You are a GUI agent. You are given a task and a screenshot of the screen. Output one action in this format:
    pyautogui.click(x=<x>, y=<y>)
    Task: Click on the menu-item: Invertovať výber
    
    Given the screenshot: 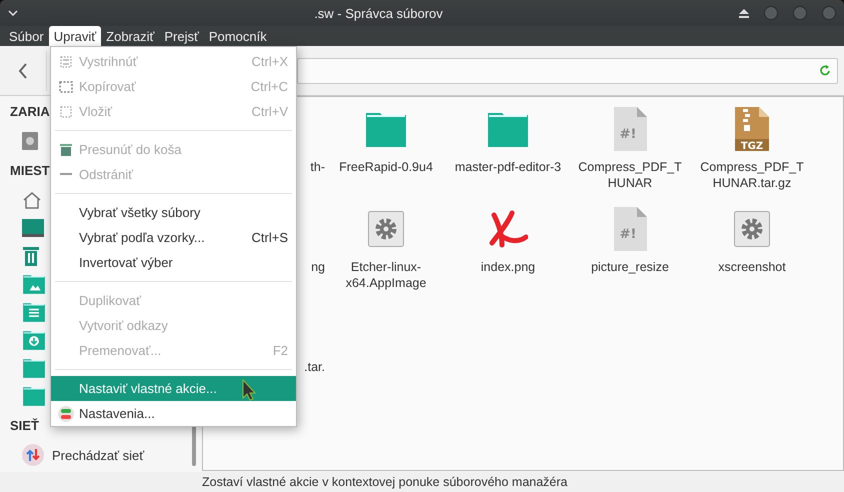 What is the action you would take?
    pyautogui.click(x=173, y=262)
    